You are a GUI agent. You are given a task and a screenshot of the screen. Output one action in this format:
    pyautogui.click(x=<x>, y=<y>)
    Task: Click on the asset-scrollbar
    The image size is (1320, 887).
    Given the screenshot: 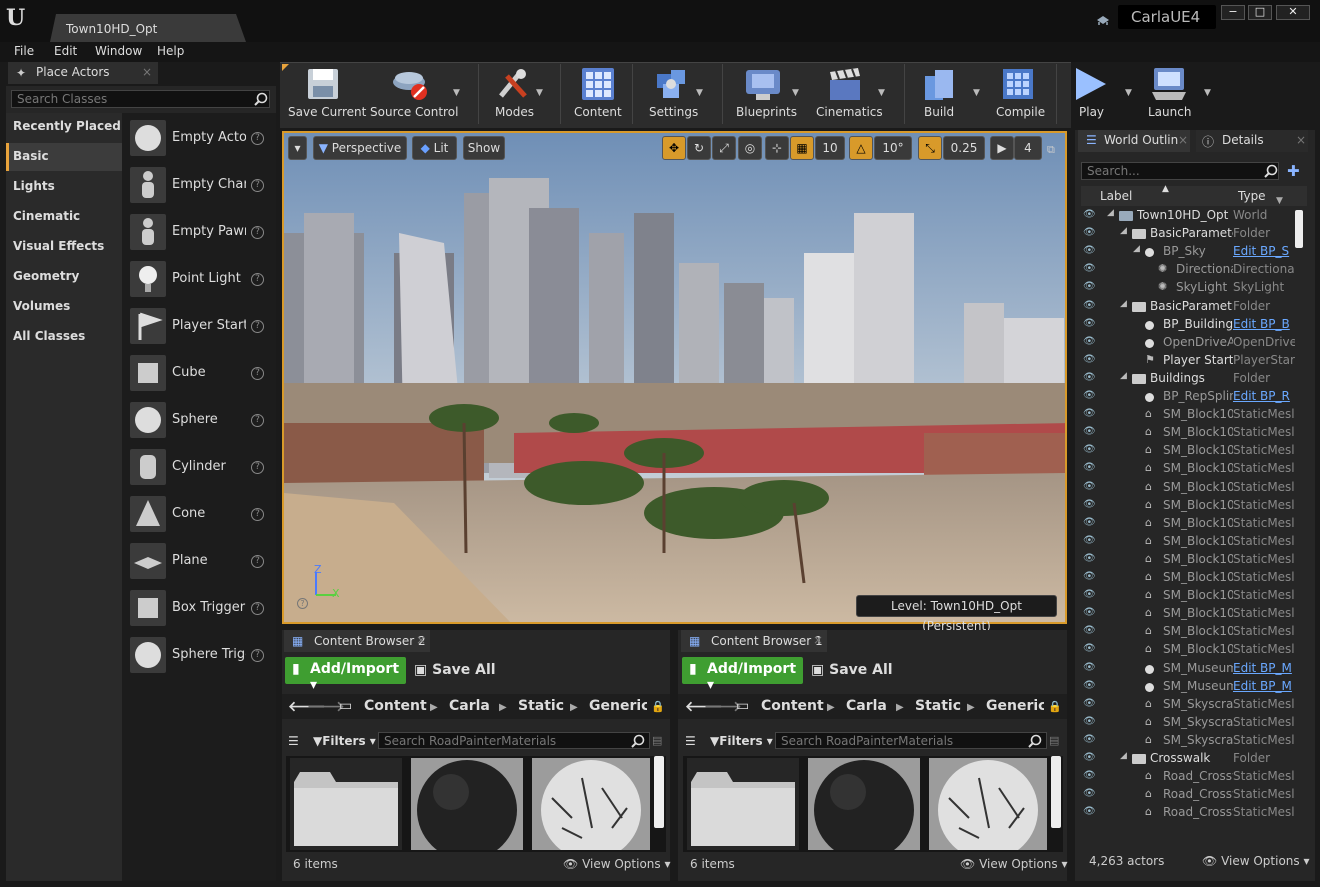 What is the action you would take?
    pyautogui.click(x=1056, y=792)
    